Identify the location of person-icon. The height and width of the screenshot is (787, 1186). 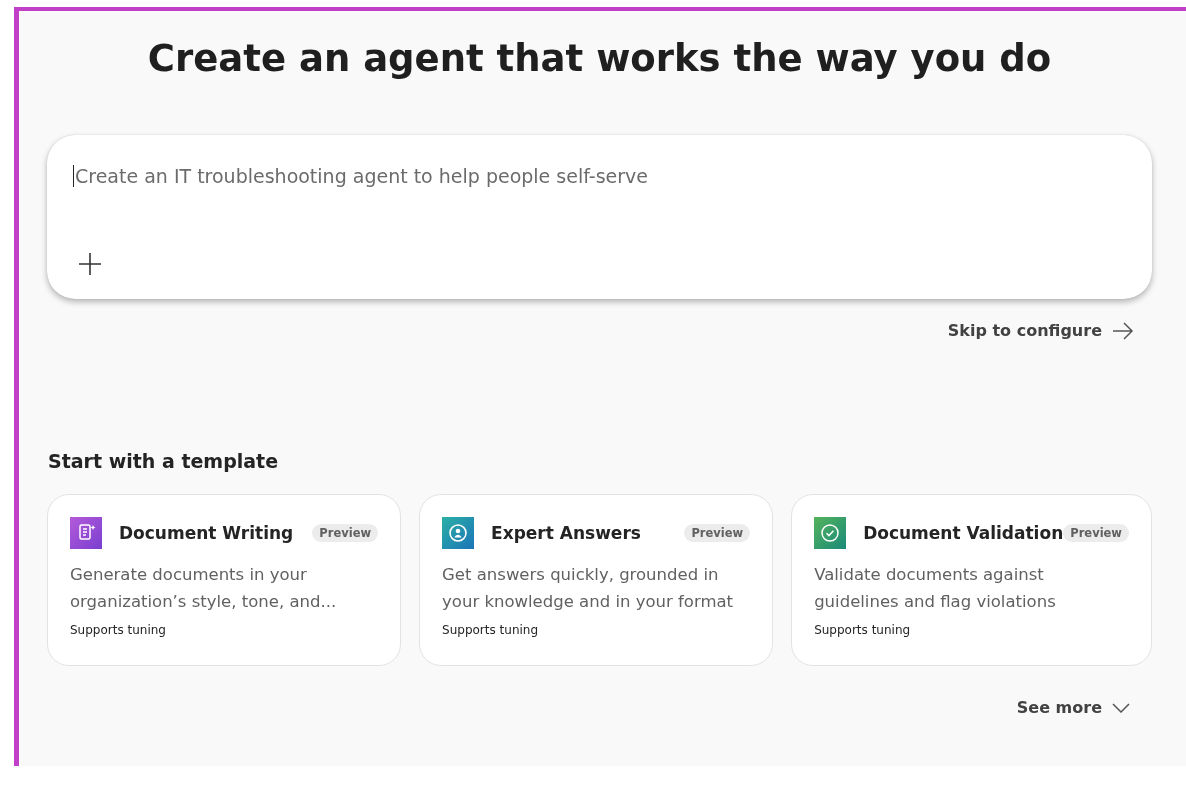
(458, 533).